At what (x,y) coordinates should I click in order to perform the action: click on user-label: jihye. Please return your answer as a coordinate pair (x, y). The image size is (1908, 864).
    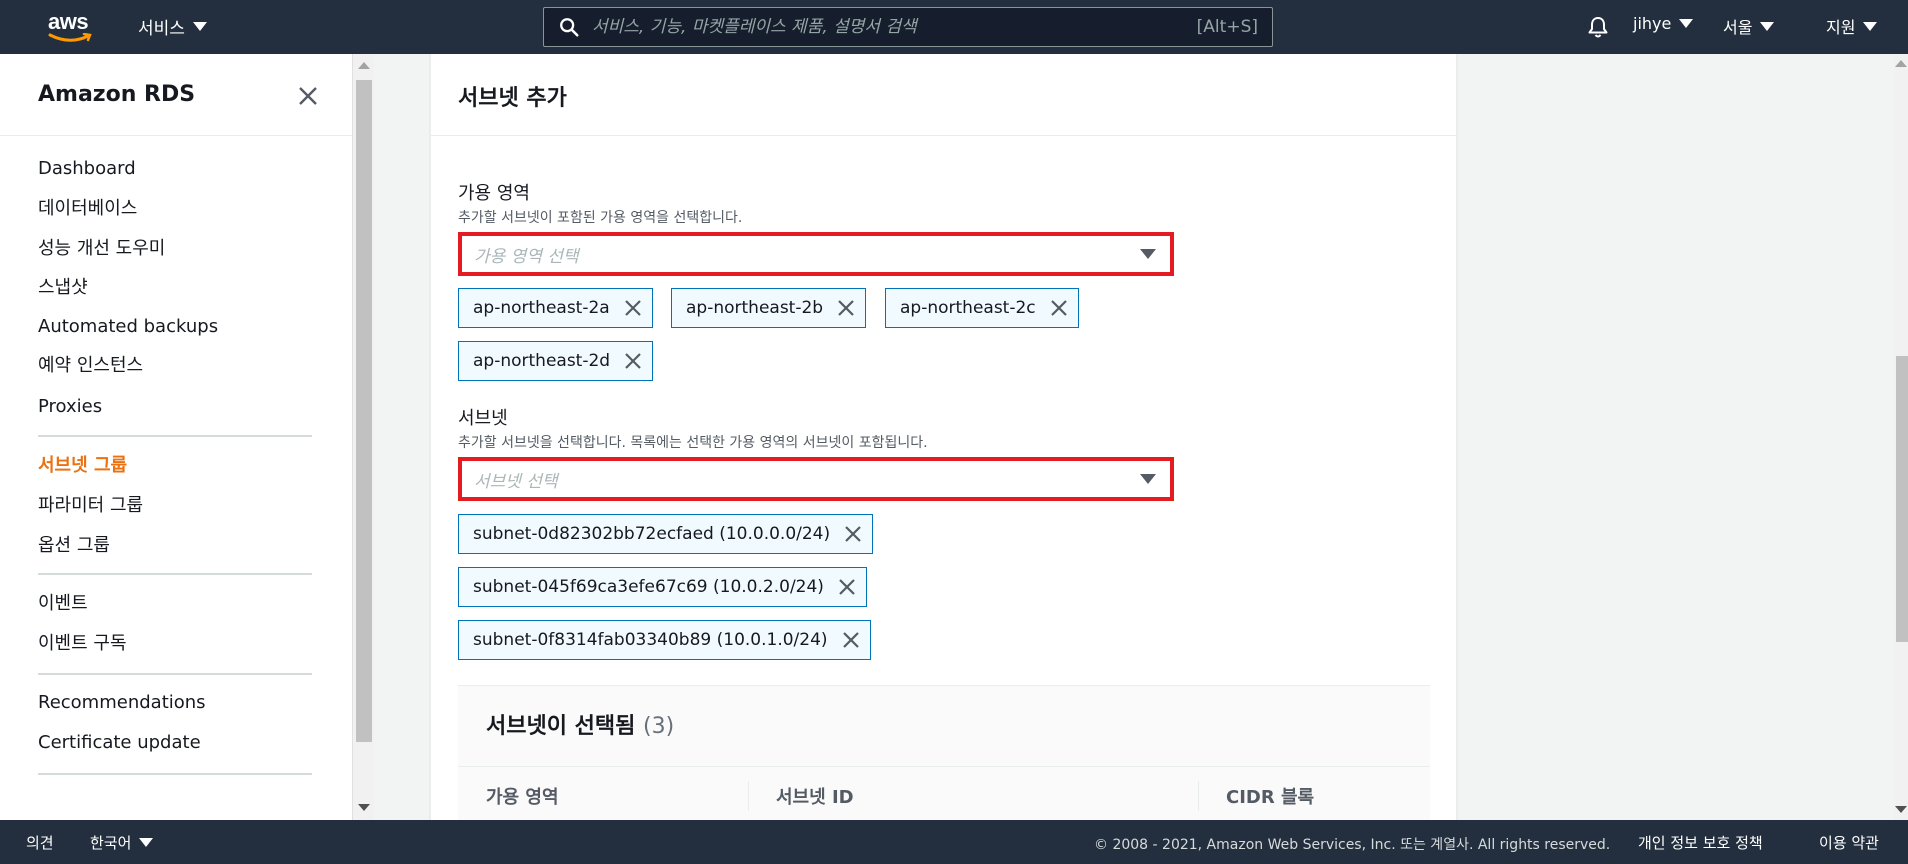
    Looking at the image, I should click on (1652, 23).